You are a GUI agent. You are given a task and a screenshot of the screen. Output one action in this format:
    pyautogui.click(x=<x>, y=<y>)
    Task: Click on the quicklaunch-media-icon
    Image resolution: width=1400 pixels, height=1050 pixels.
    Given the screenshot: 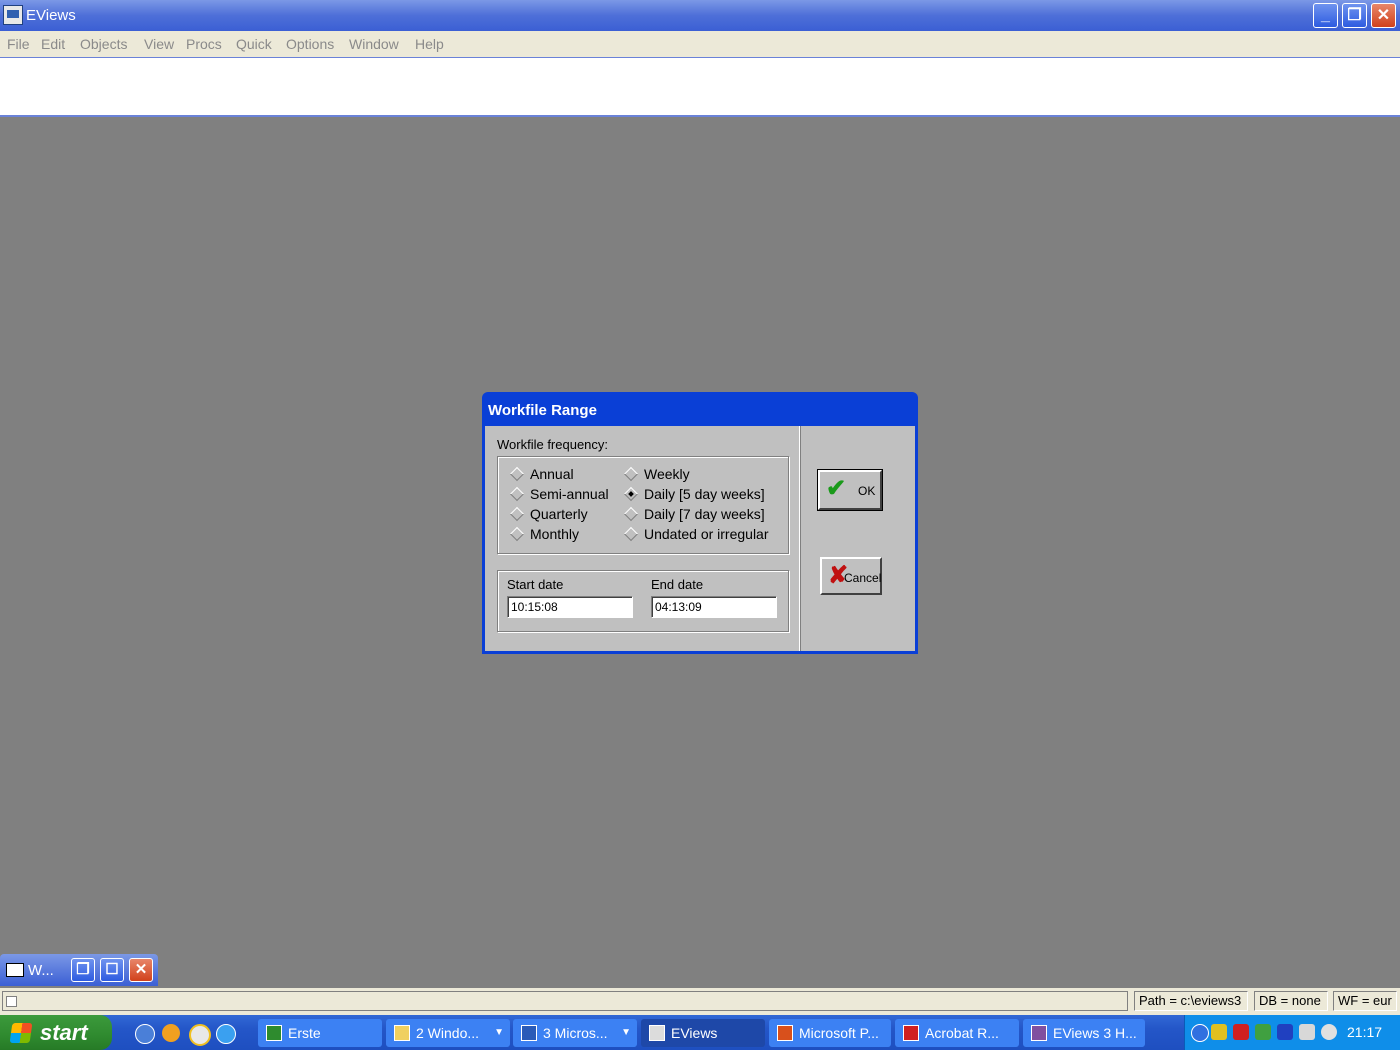 What is the action you would take?
    pyautogui.click(x=200, y=1035)
    